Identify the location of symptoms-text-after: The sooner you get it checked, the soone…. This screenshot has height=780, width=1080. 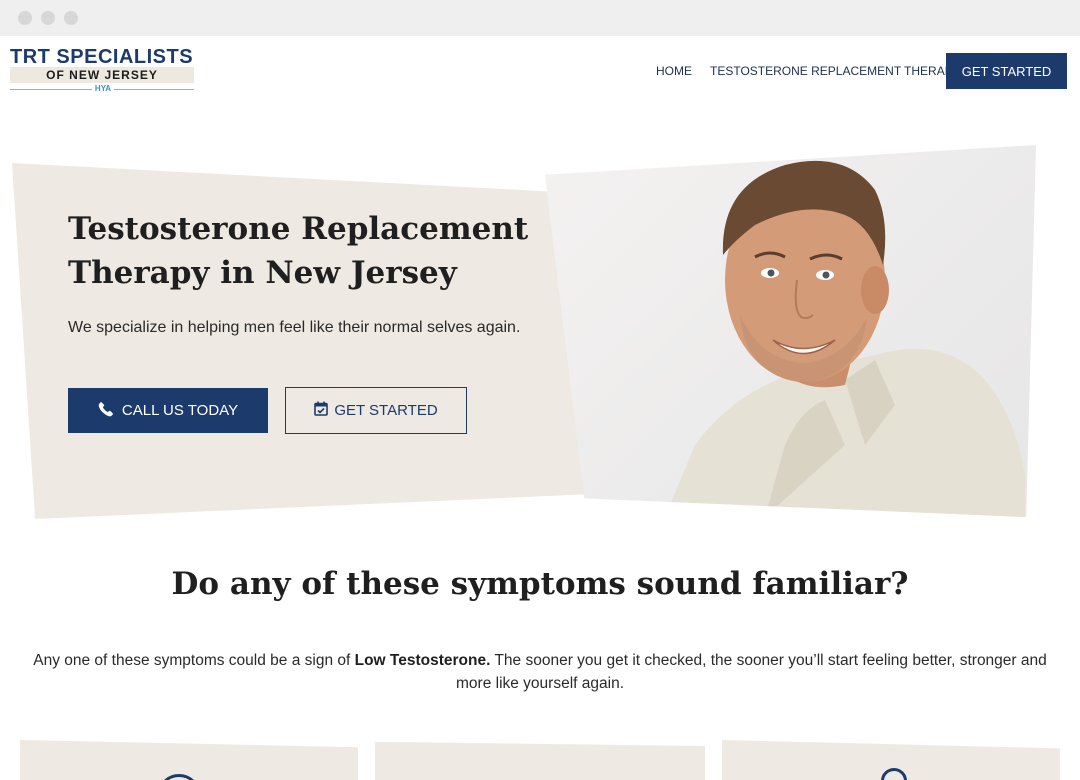
(751, 672).